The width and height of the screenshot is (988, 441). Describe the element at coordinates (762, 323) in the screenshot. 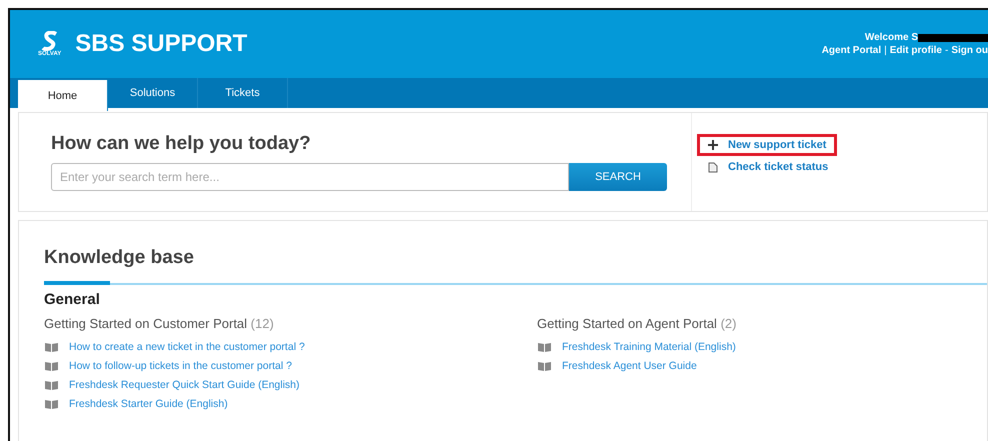

I see `folder-title: Getting Started on Agent Portal (2)` at that location.